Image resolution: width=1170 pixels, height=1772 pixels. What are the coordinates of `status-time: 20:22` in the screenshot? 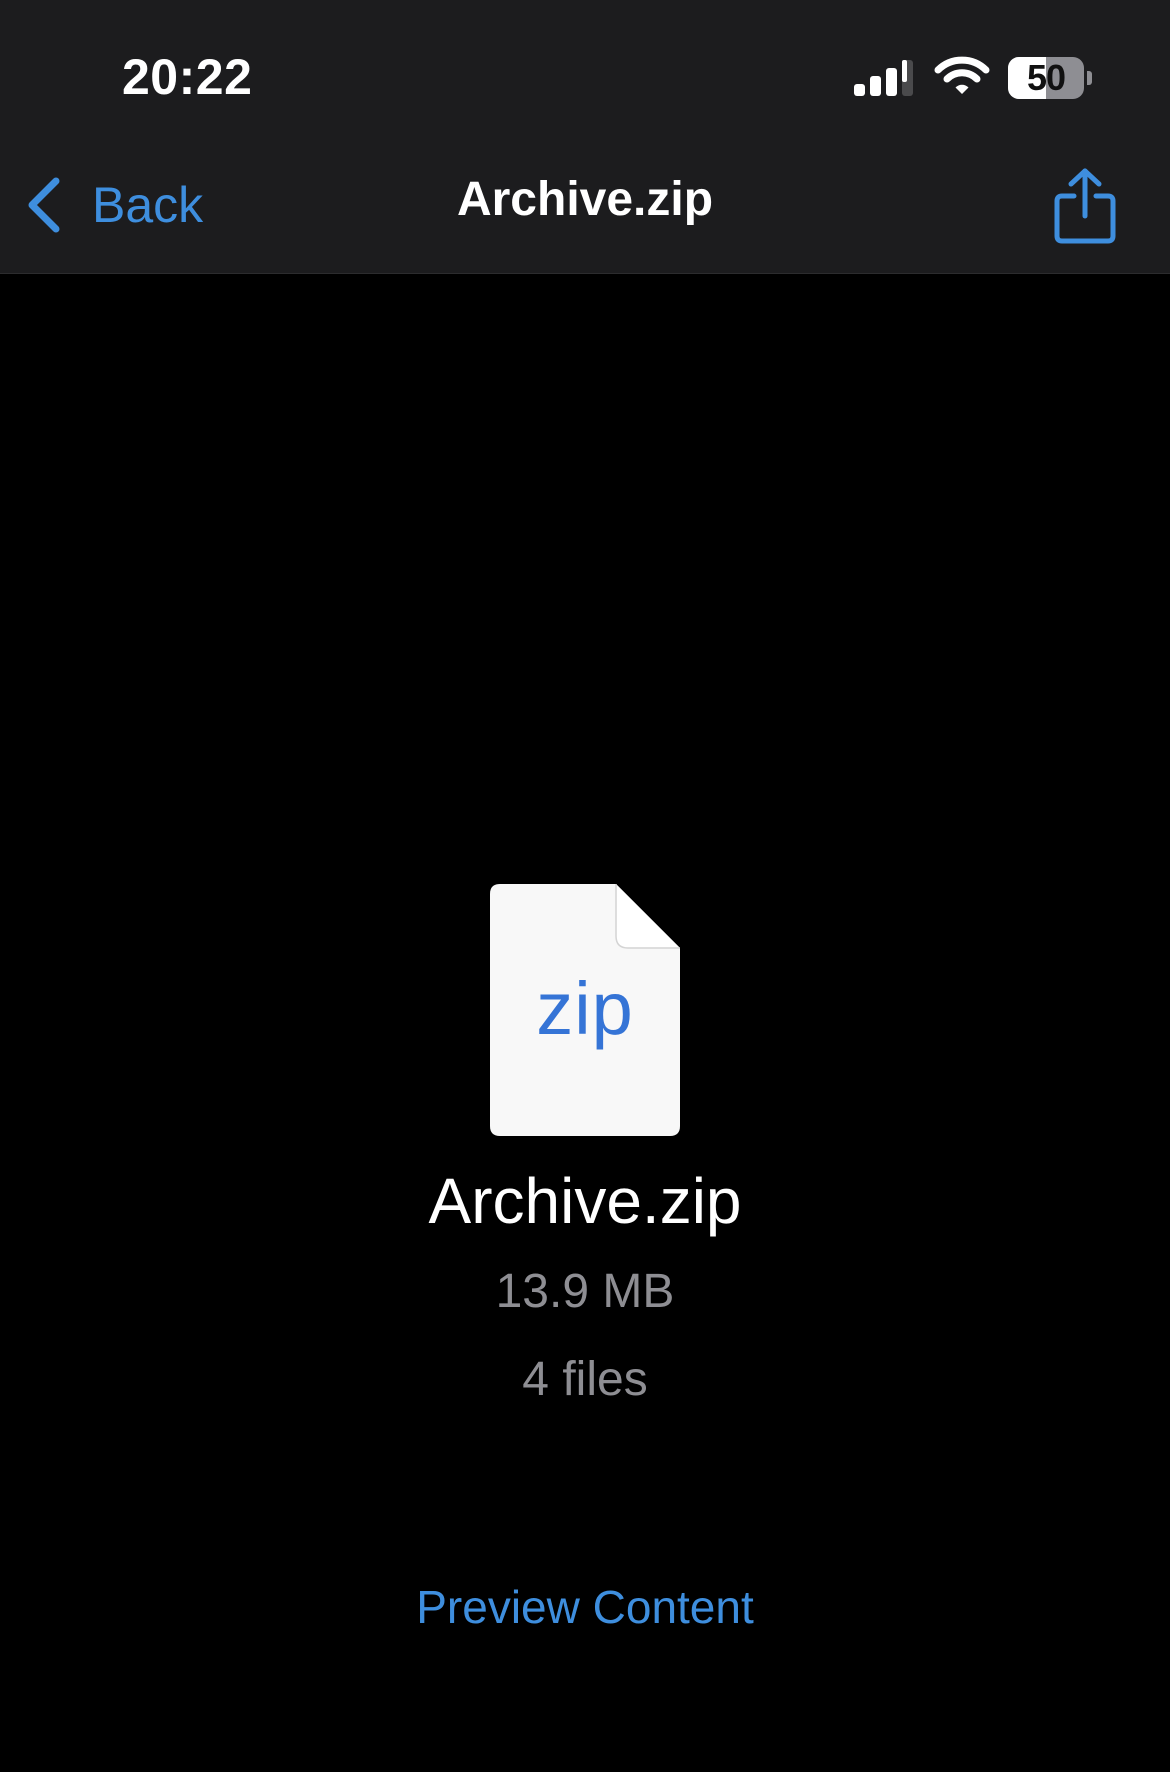 It's located at (187, 77).